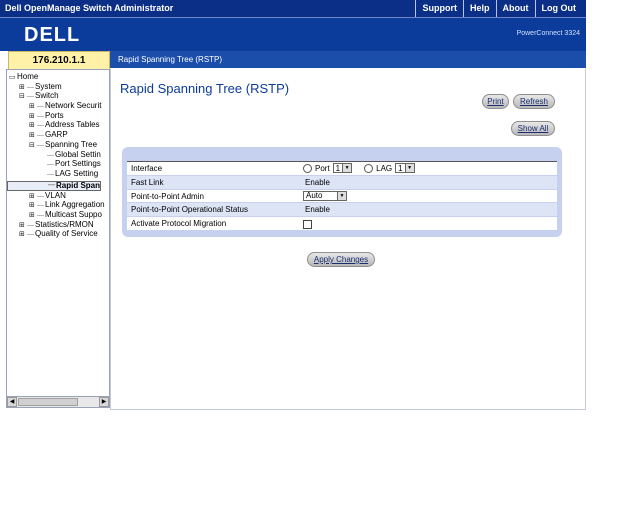  I want to click on interface-label: Interface, so click(147, 168).